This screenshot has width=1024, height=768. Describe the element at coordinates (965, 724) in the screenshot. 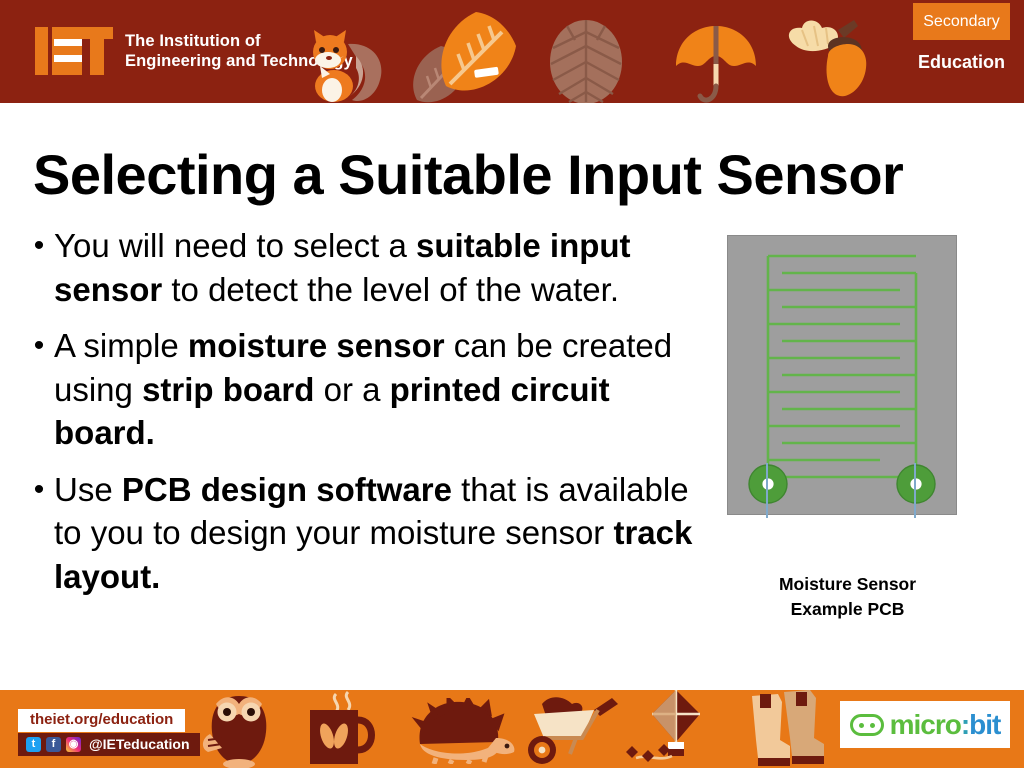

I see `microbit-word-colon: :` at that location.